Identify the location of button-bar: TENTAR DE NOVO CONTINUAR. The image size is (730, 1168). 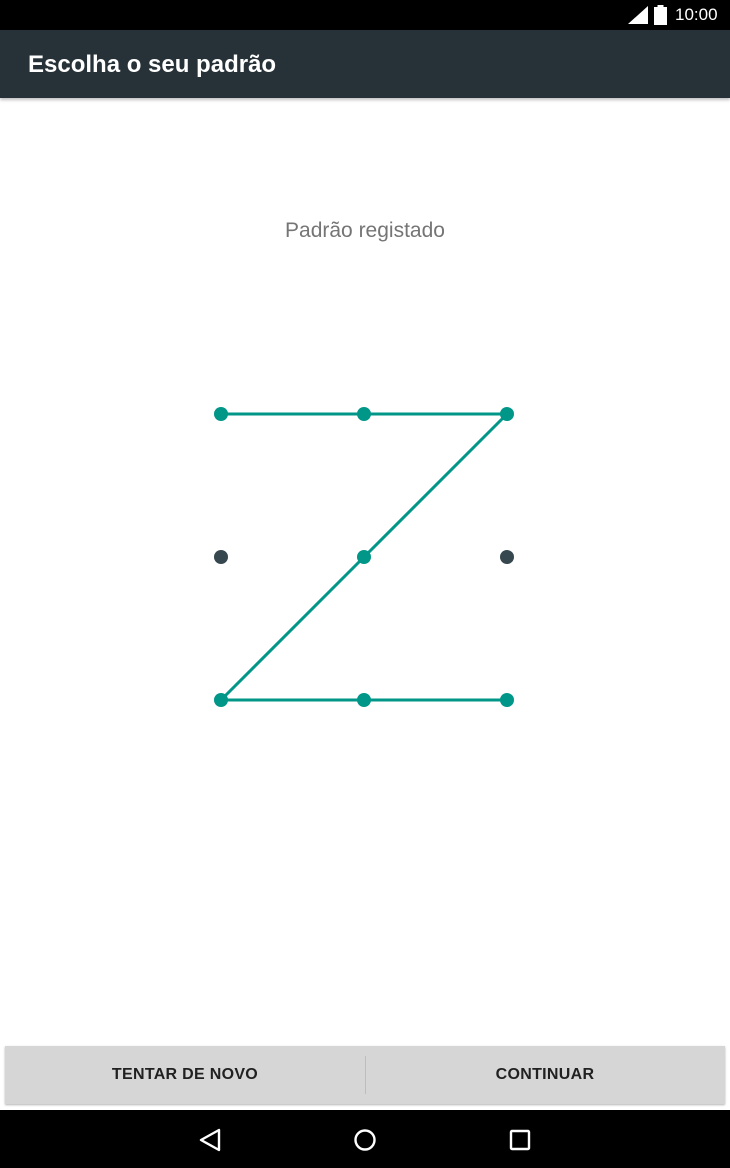
(365, 1075).